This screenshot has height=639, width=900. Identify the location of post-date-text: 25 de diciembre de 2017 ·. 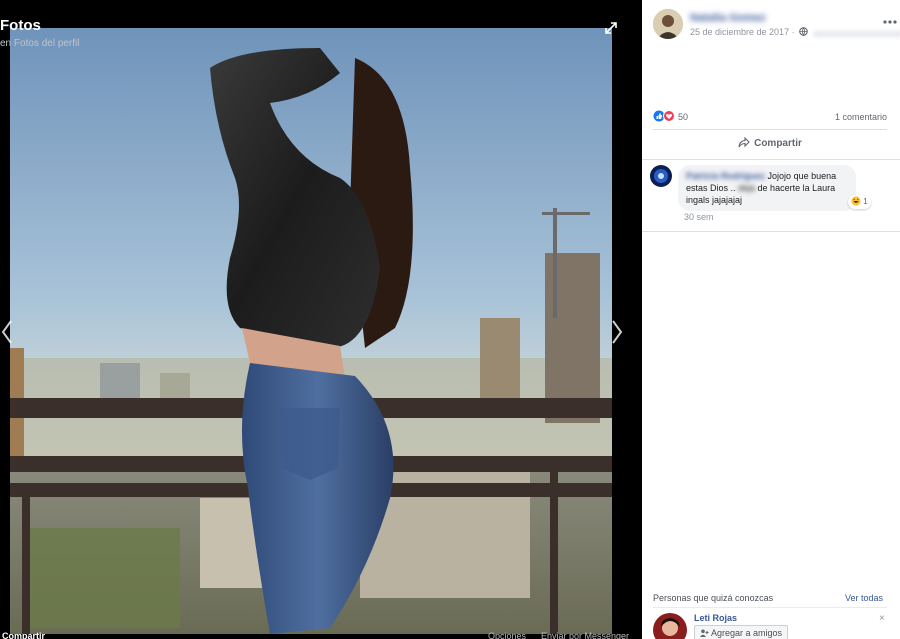
(742, 32).